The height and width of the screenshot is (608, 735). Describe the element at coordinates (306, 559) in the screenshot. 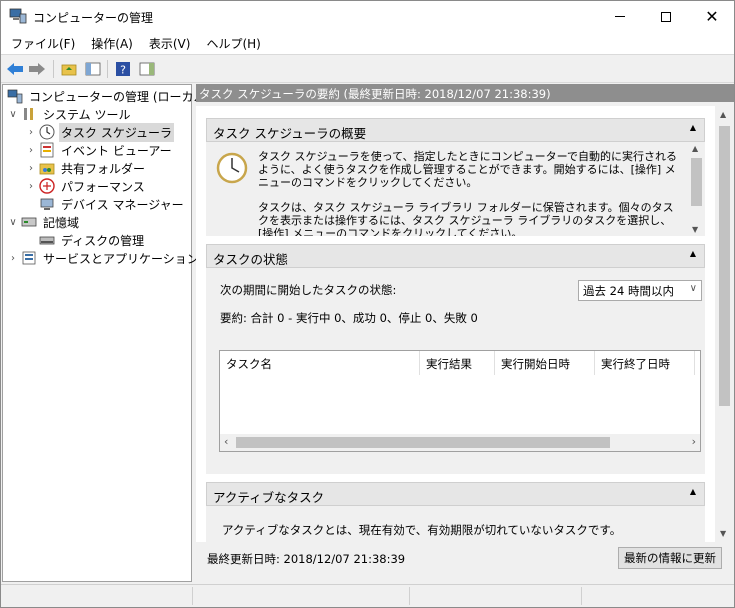

I see `last-updated-label: 最終更新日時: 2018/12/07 21:38:39` at that location.